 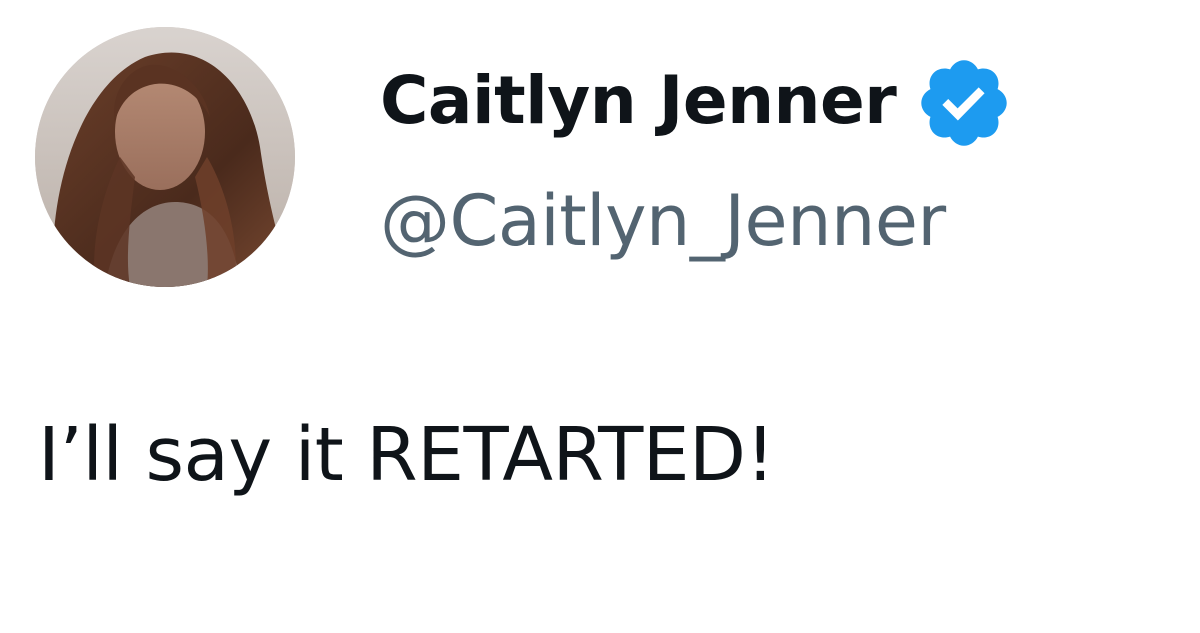 I want to click on tweet-text: I’ll say it RETARTED!, so click(x=406, y=455).